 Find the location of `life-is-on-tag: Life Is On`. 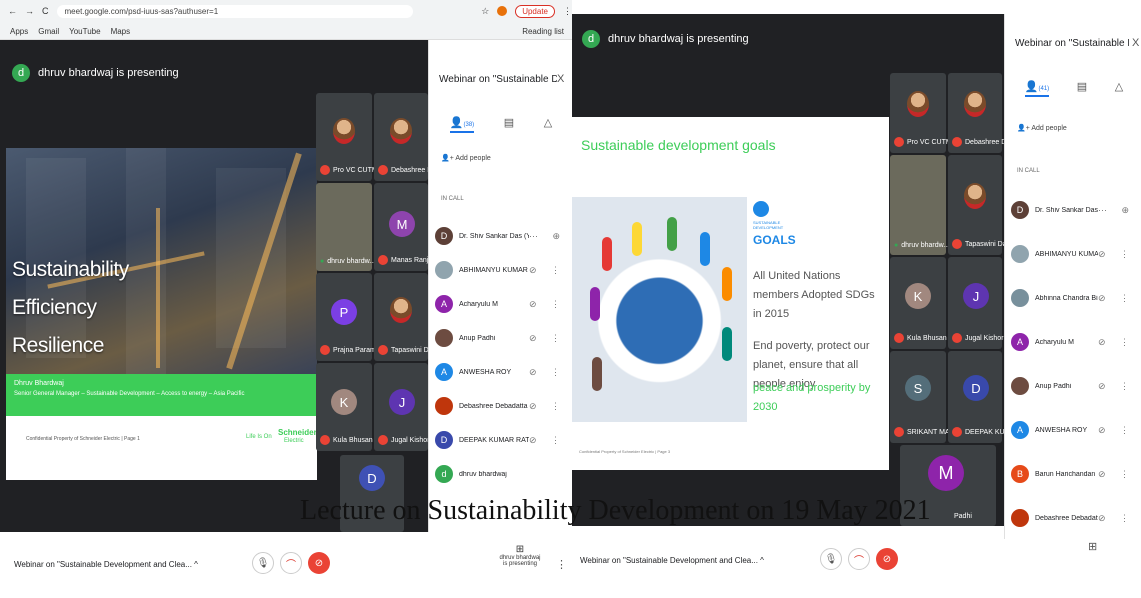

life-is-on-tag: Life Is On is located at coordinates (259, 437).